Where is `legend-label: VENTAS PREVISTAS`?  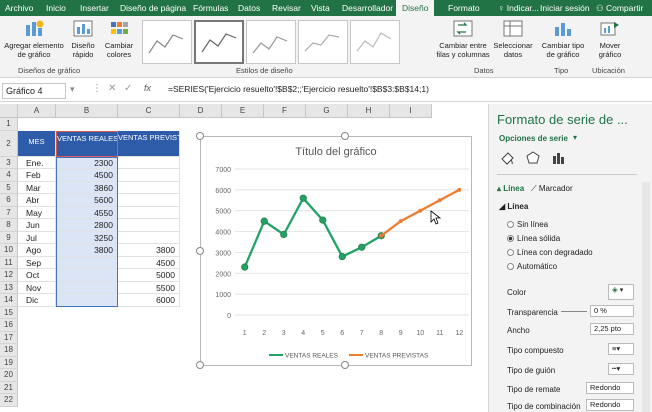 legend-label: VENTAS PREVISTAS is located at coordinates (397, 356).